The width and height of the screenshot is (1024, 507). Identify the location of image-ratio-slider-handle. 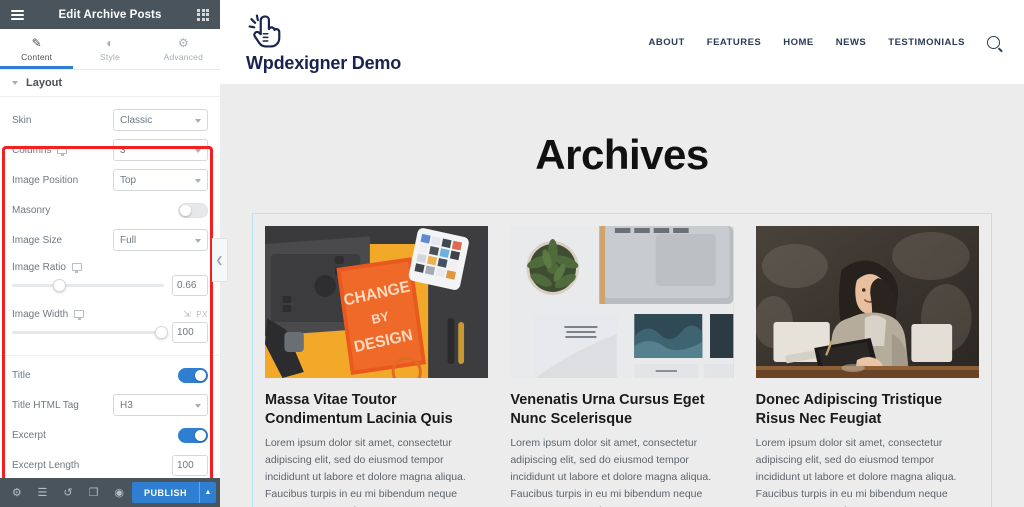
(60, 285).